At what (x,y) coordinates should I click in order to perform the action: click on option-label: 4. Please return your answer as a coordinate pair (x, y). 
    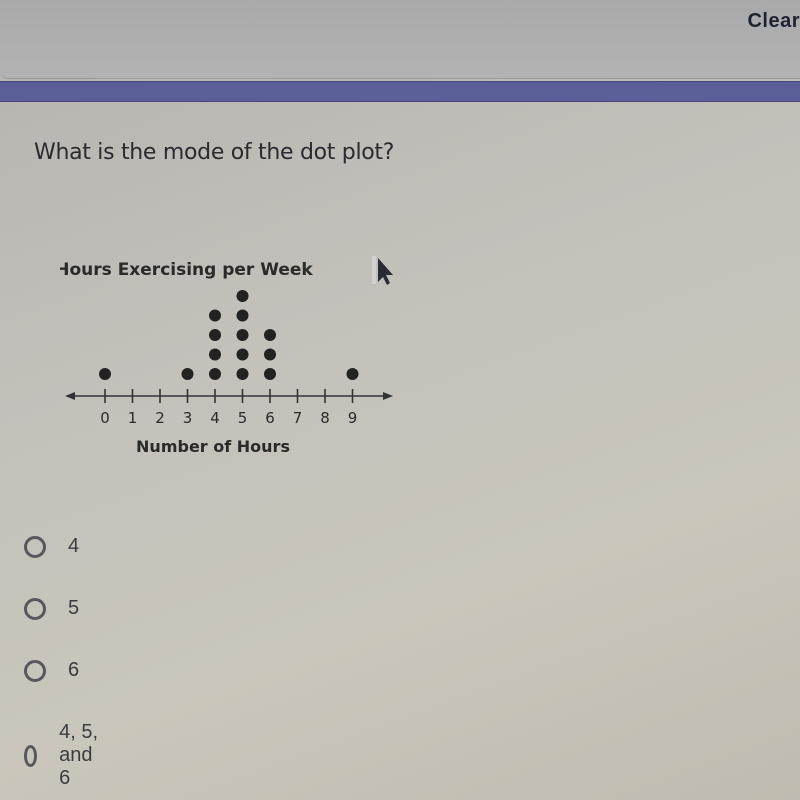
    Looking at the image, I should click on (74, 546).